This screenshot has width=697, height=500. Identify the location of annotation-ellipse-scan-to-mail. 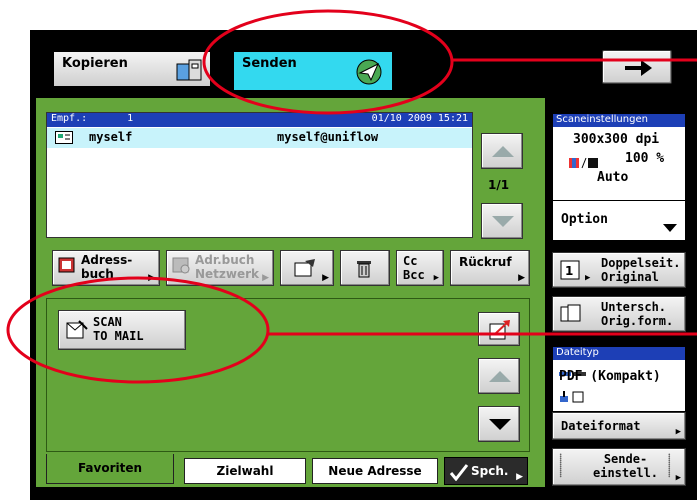
(138, 330).